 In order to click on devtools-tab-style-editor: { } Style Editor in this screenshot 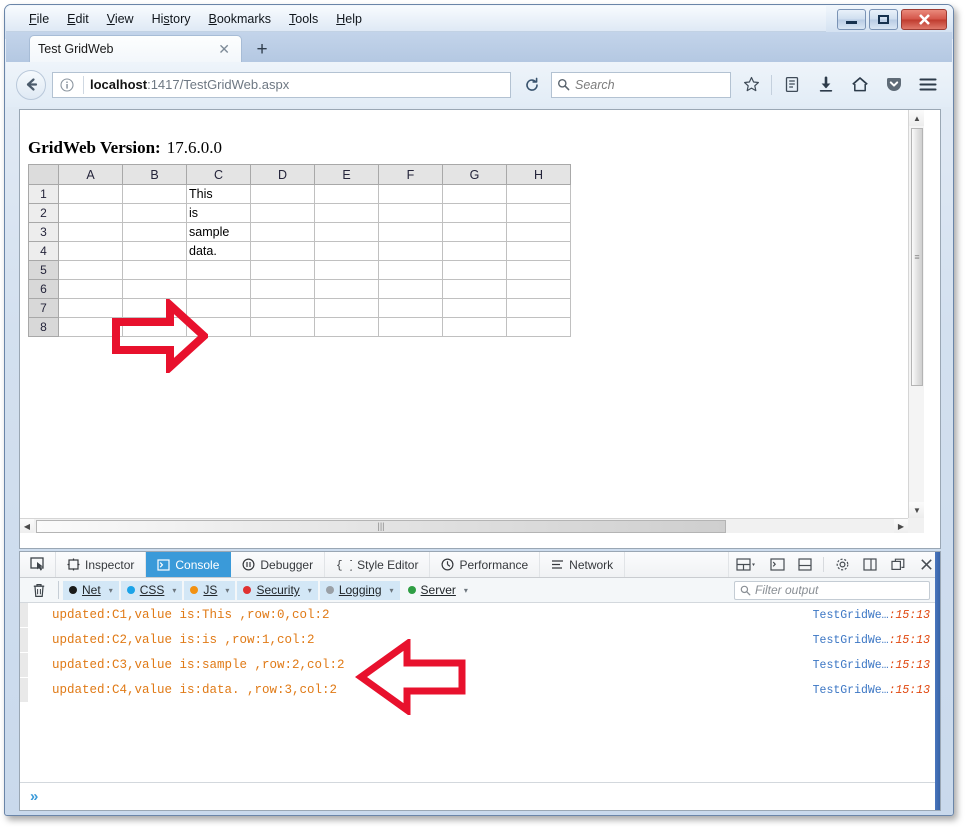, I will do `click(378, 564)`.